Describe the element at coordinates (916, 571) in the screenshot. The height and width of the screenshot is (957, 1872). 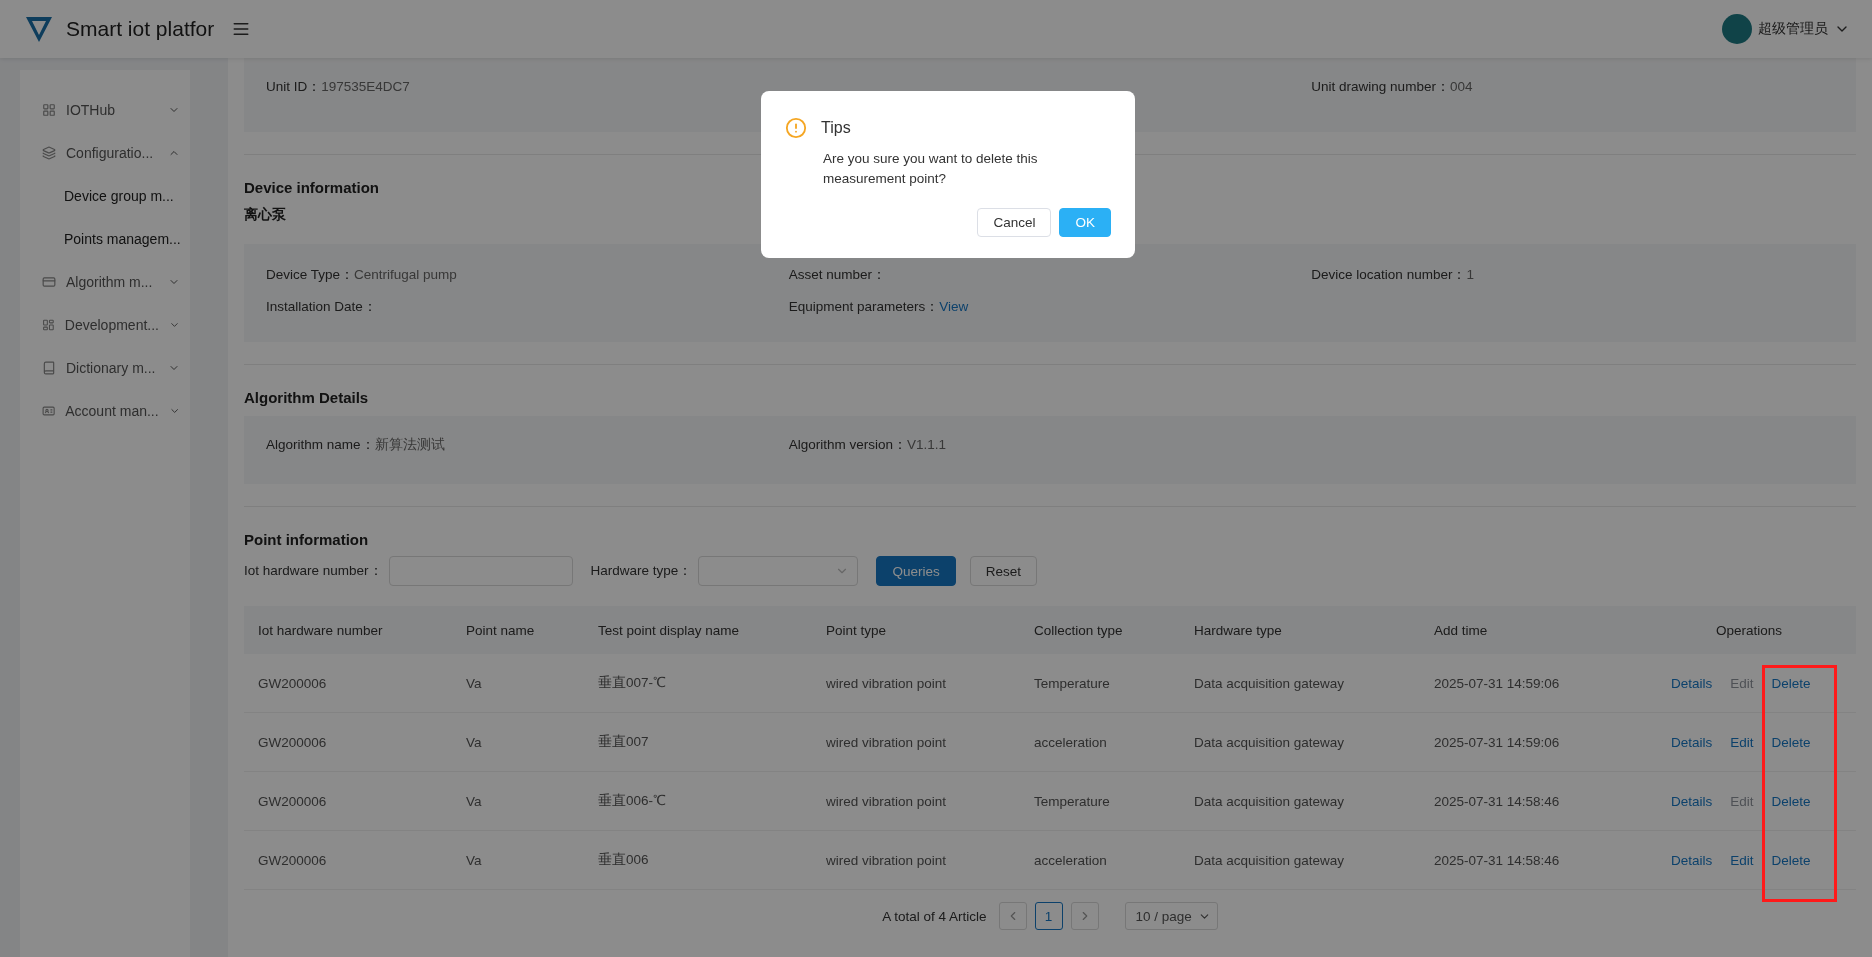
I see `query-button: Queries` at that location.